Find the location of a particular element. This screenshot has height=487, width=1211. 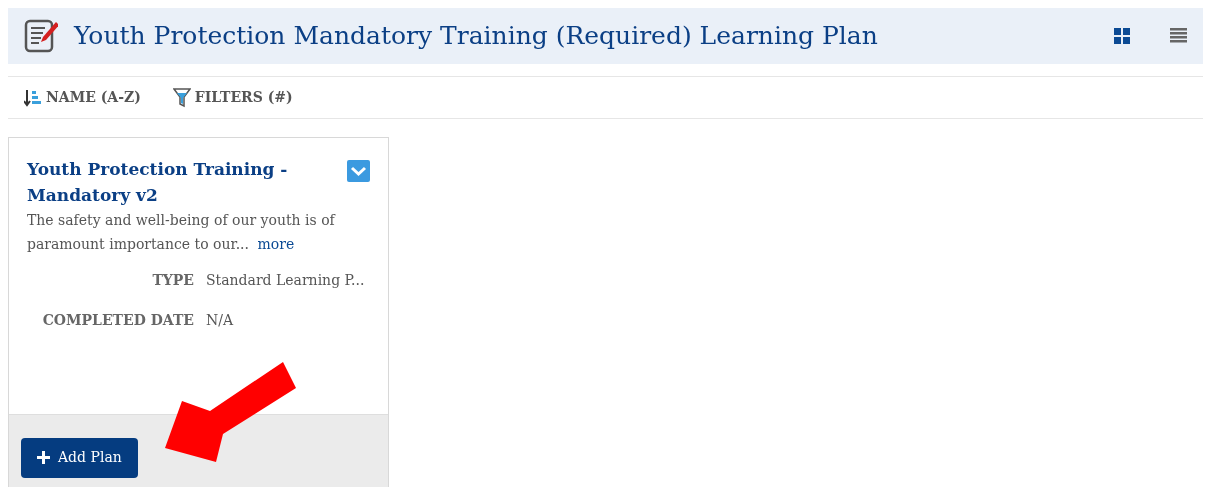

add-plan-button: Add Plan is located at coordinates (79, 457).